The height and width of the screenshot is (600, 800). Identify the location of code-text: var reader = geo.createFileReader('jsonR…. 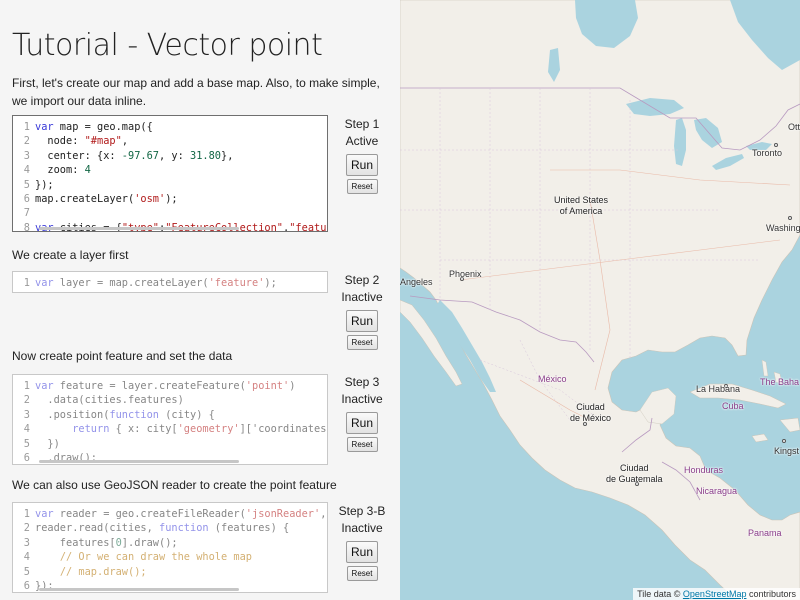
(180, 514).